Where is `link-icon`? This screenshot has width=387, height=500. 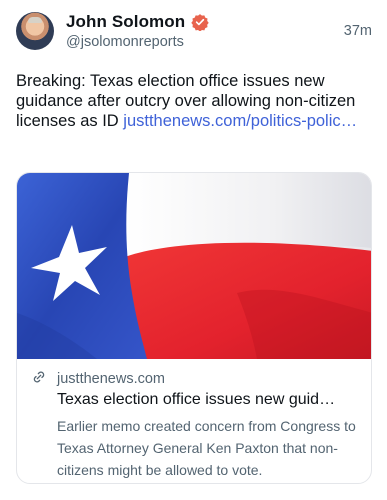
link-icon is located at coordinates (39, 379).